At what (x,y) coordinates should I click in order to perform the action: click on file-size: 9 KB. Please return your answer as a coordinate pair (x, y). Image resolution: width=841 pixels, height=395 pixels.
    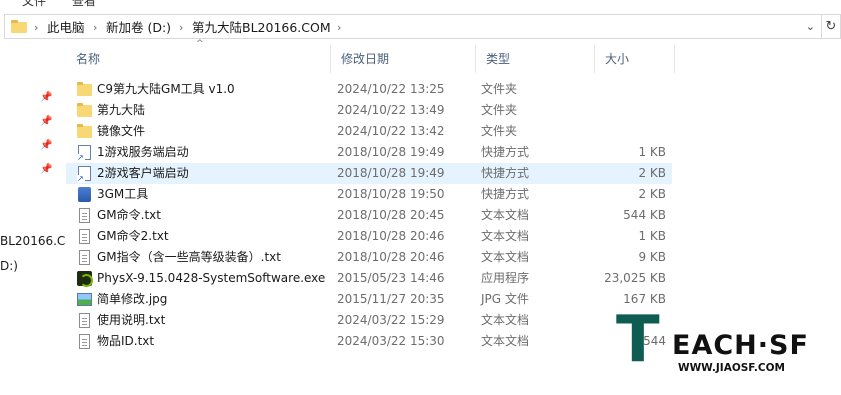
    Looking at the image, I should click on (652, 257).